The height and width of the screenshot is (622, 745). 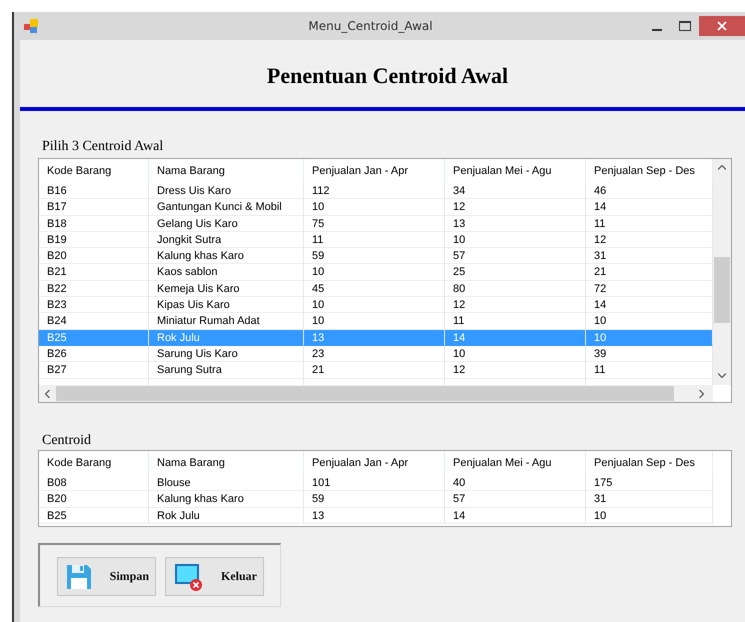 What do you see at coordinates (374, 289) in the screenshot?
I see `table-cell: 45` at bounding box center [374, 289].